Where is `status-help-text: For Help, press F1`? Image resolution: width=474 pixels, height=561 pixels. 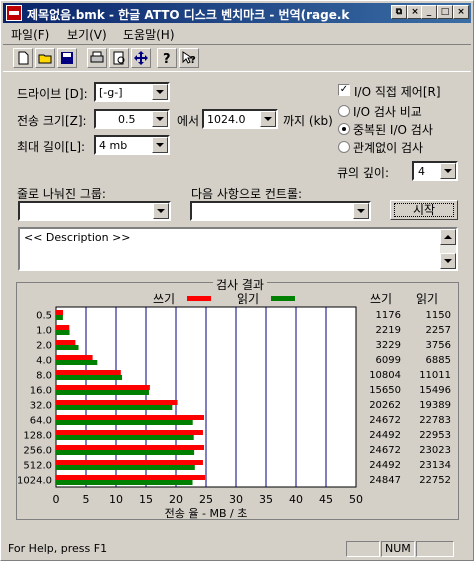 status-help-text: For Help, press F1 is located at coordinates (58, 548).